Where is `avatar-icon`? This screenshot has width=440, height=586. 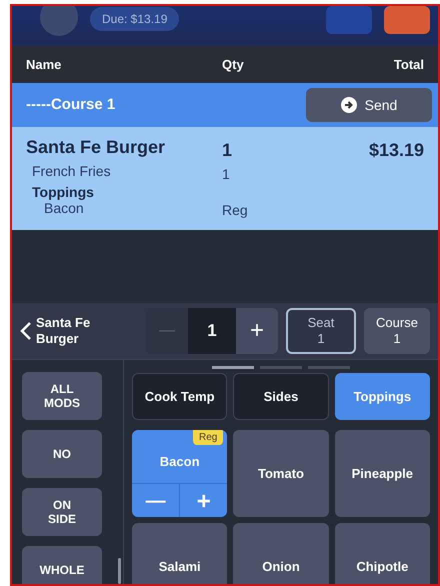 avatar-icon is located at coordinates (59, 21).